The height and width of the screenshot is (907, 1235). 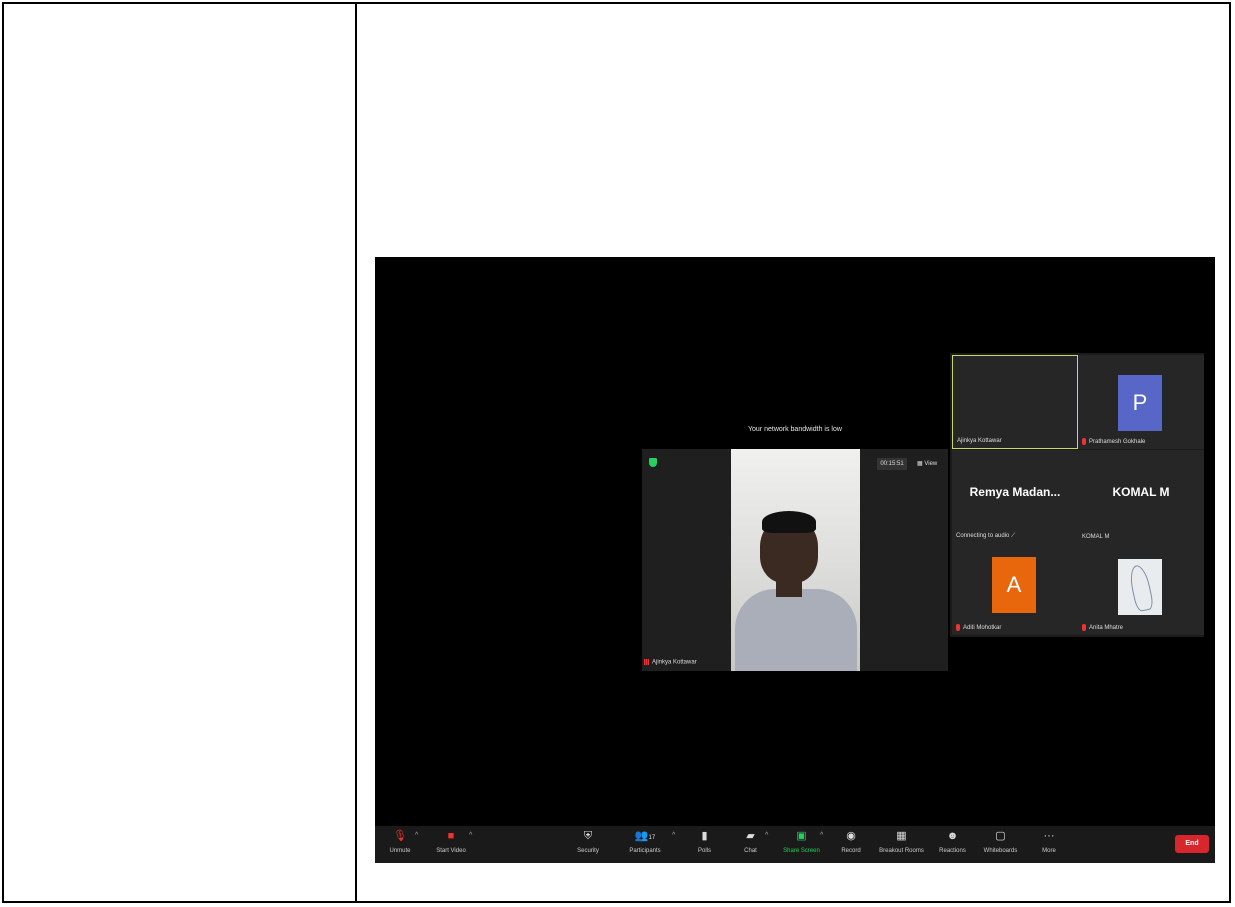 I want to click on mic-muted-icon: 🎙︎, so click(x=400, y=836).